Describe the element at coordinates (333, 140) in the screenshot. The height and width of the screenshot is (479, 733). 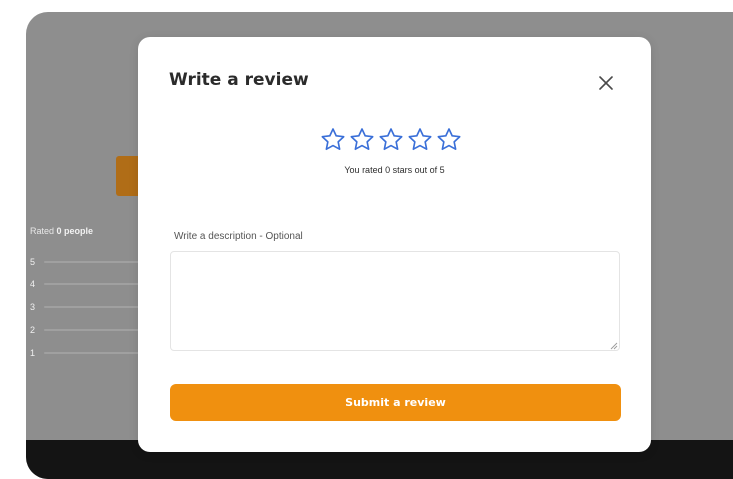
I see `star-1-icon` at that location.